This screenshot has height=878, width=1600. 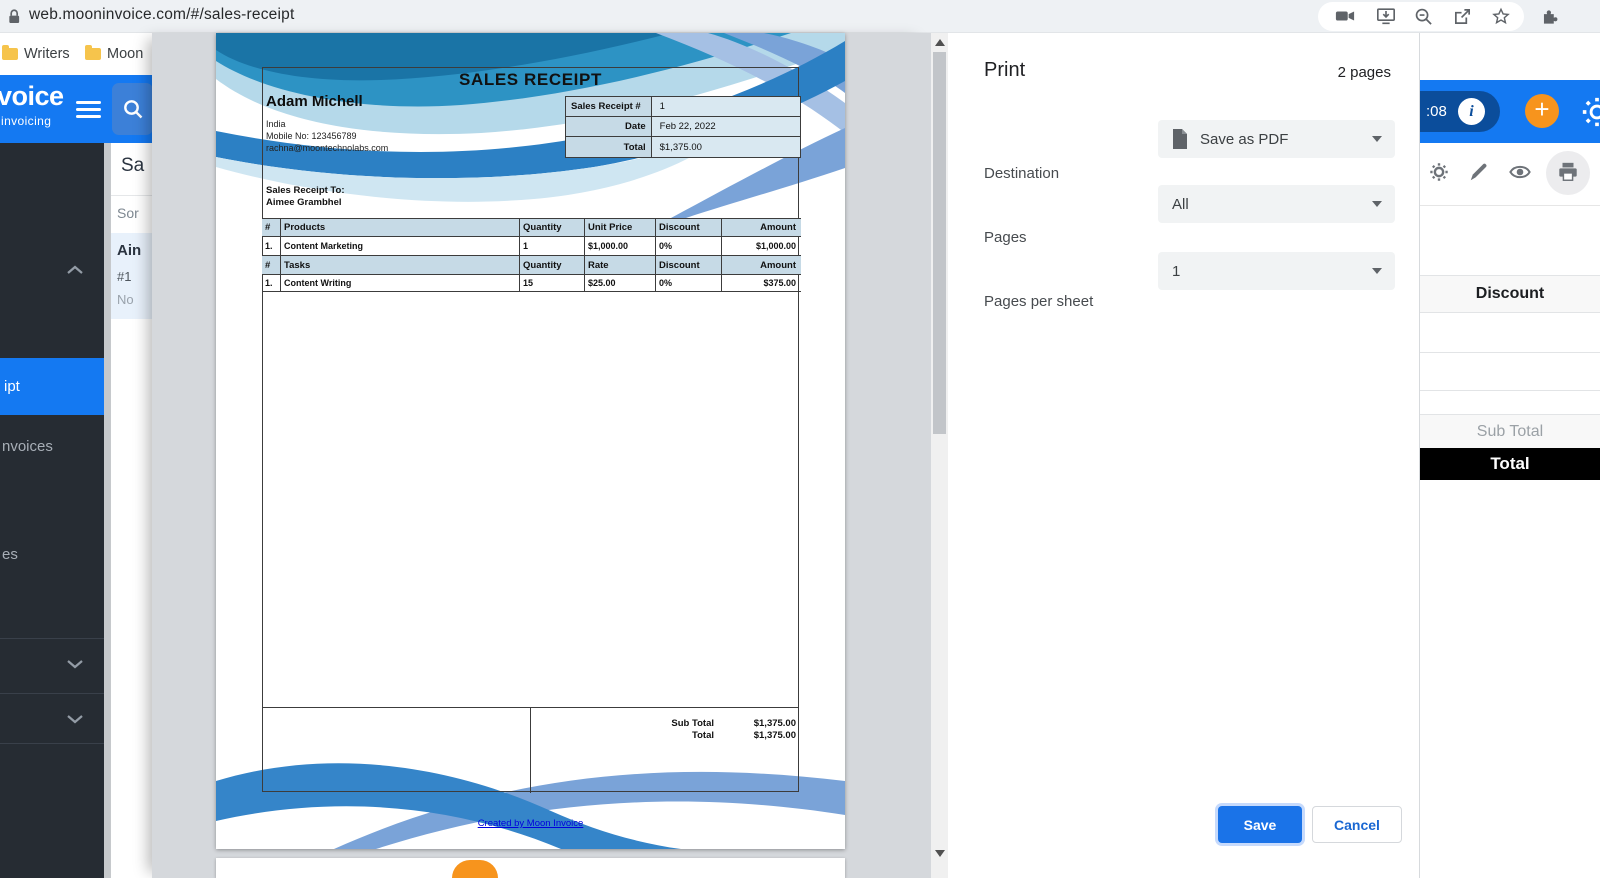 What do you see at coordinates (1039, 301) in the screenshot?
I see `pages-per-sheet-label: Pages per sheet` at bounding box center [1039, 301].